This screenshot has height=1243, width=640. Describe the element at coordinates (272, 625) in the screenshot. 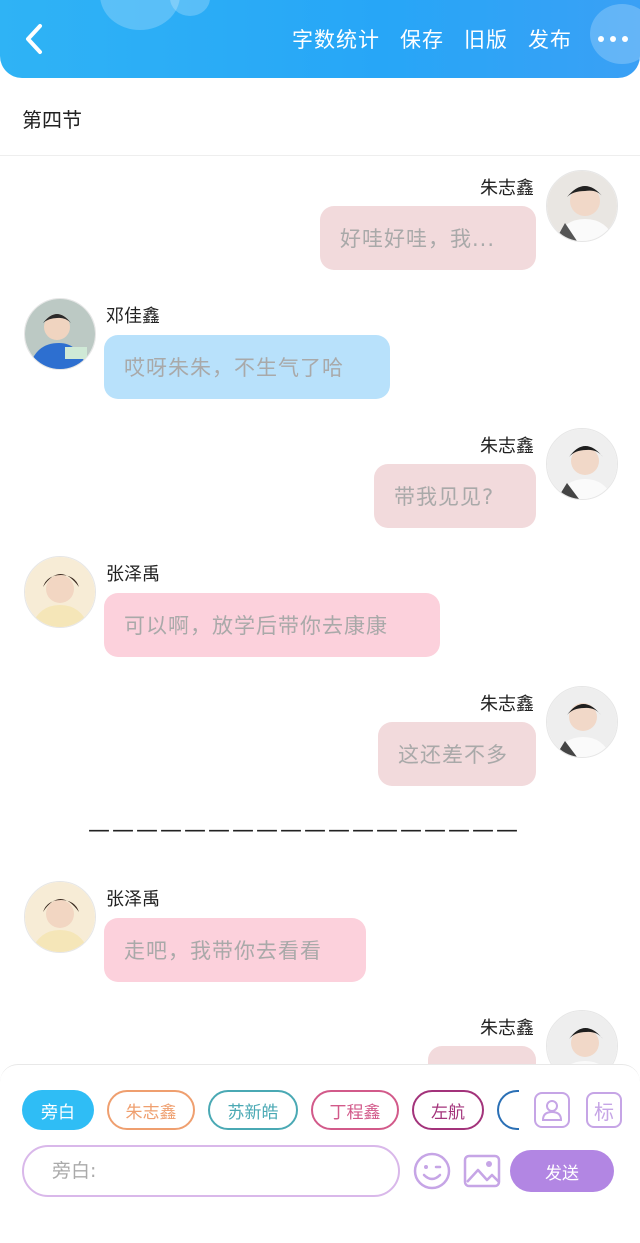

I see `message-bubble: 可以啊，放学后带你去康康` at that location.